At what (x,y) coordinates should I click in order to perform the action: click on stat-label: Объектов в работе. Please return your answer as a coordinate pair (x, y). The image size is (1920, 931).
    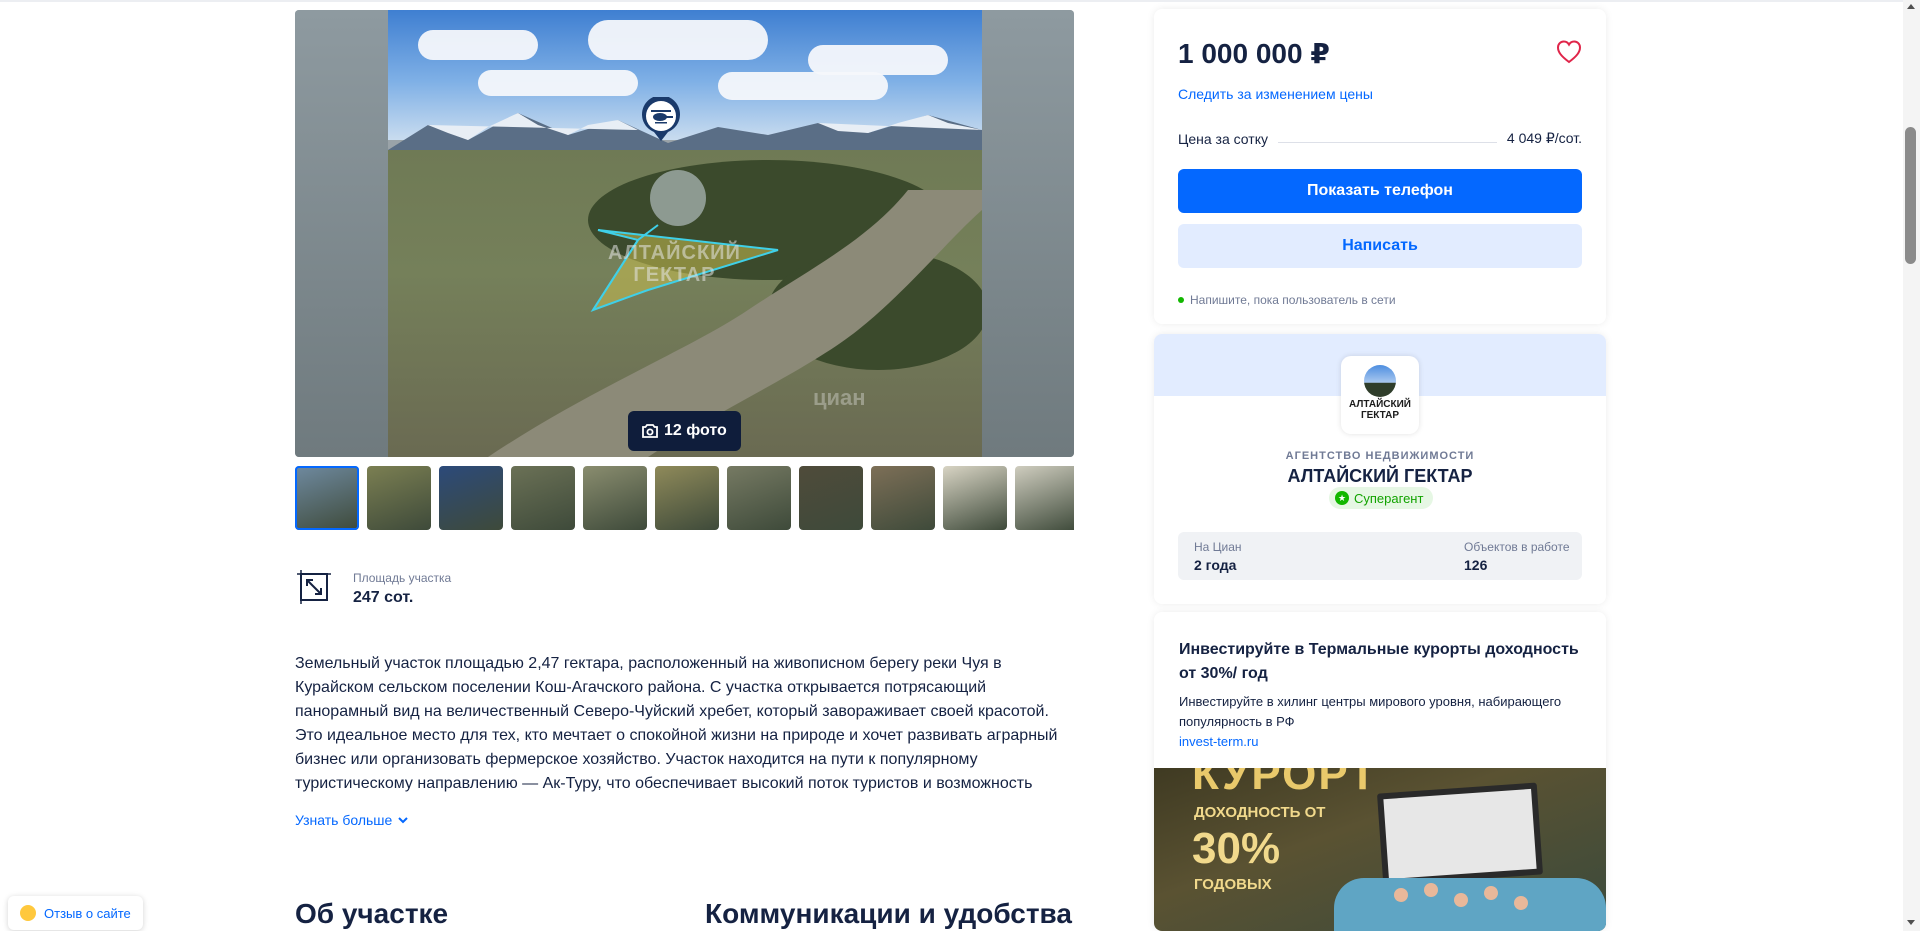
    Looking at the image, I should click on (1517, 547).